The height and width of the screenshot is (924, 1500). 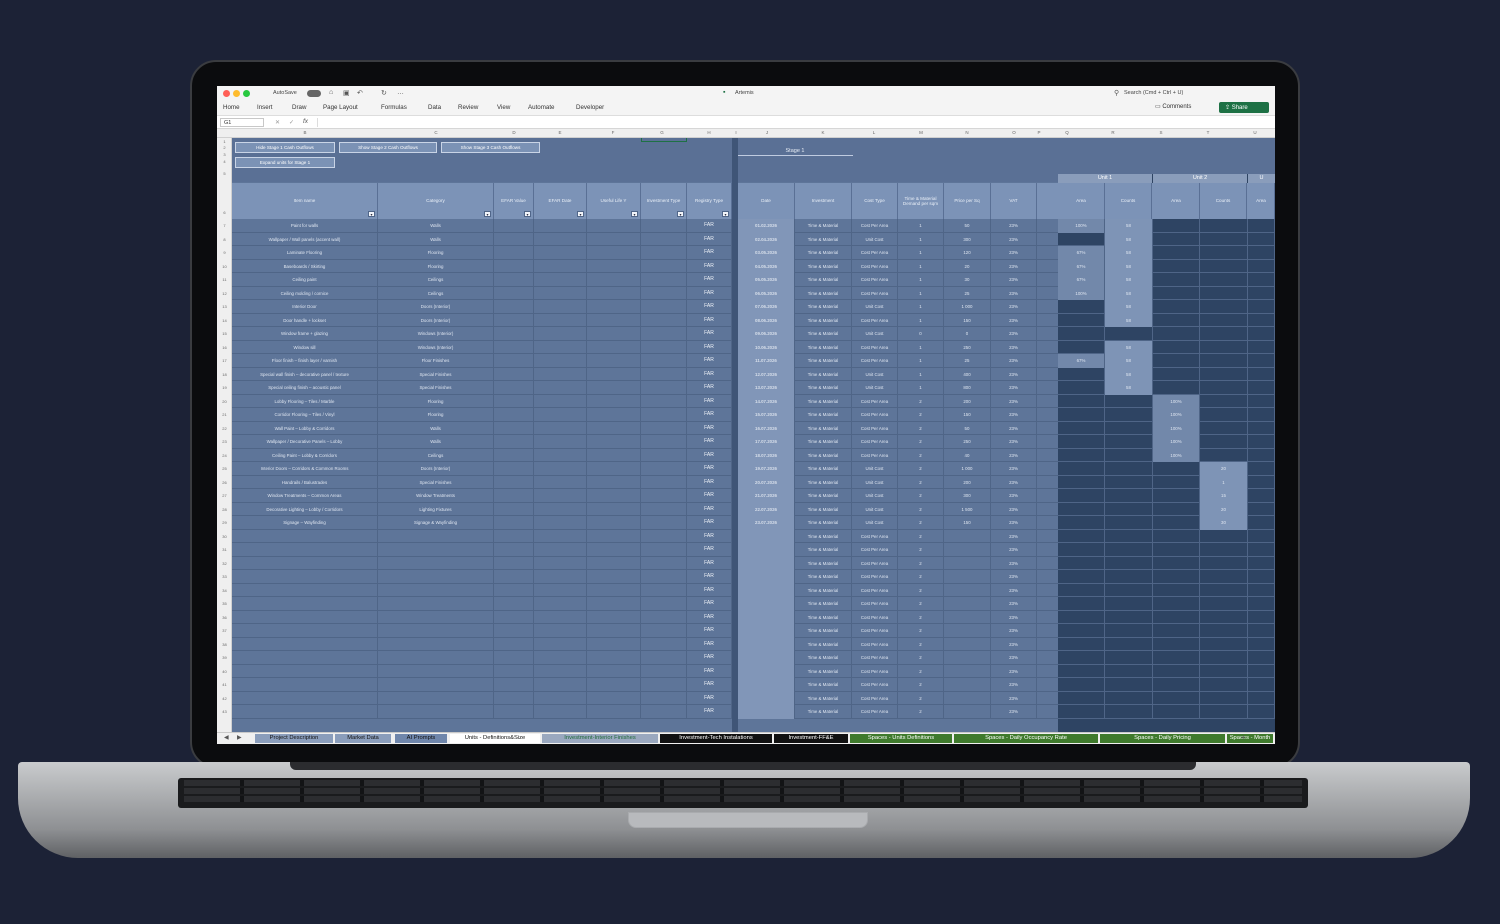 I want to click on add-sheet-button: +, so click(x=1243, y=737).